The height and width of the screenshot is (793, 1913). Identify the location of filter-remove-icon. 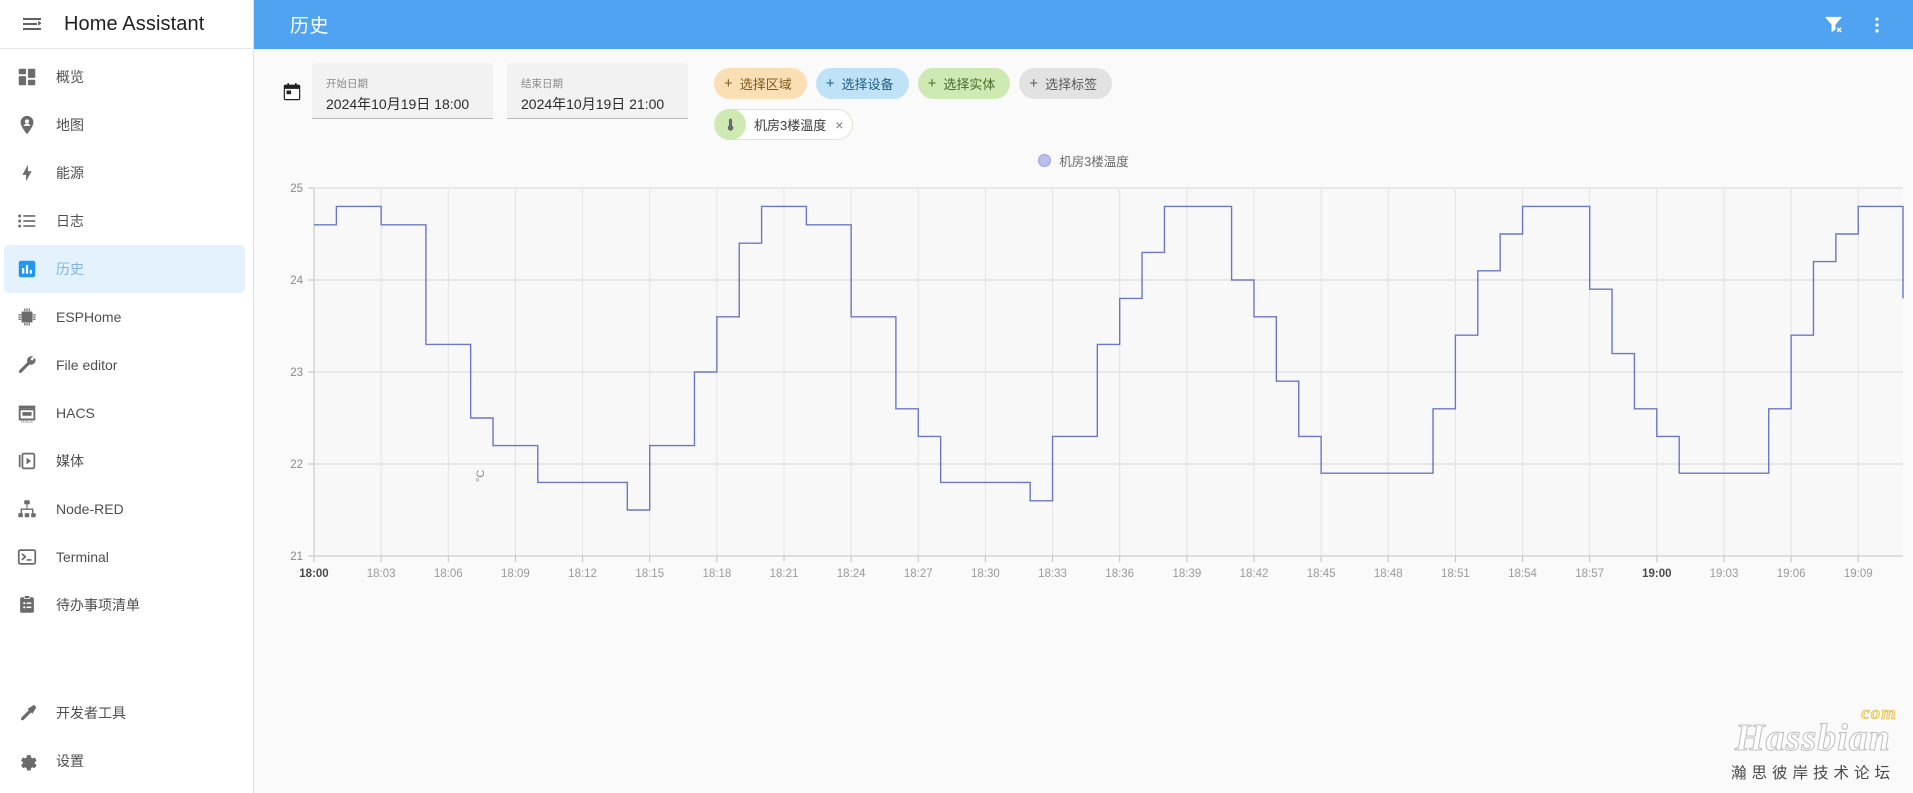
(1833, 25).